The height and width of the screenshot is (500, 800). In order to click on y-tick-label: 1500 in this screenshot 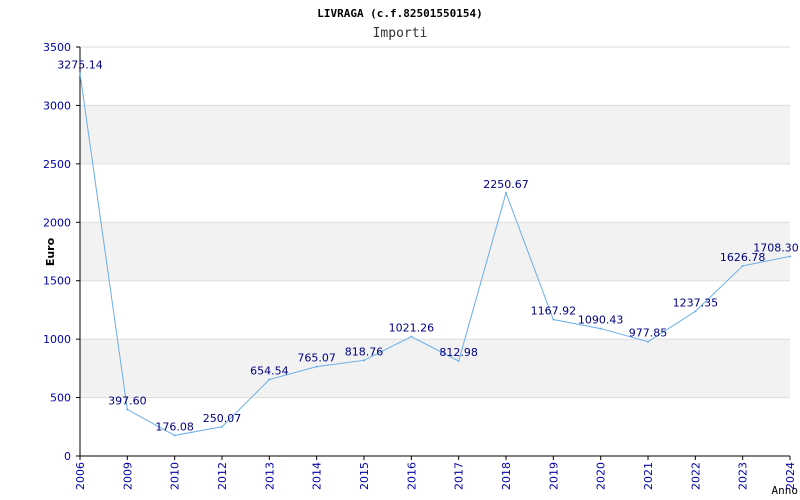, I will do `click(57, 281)`.